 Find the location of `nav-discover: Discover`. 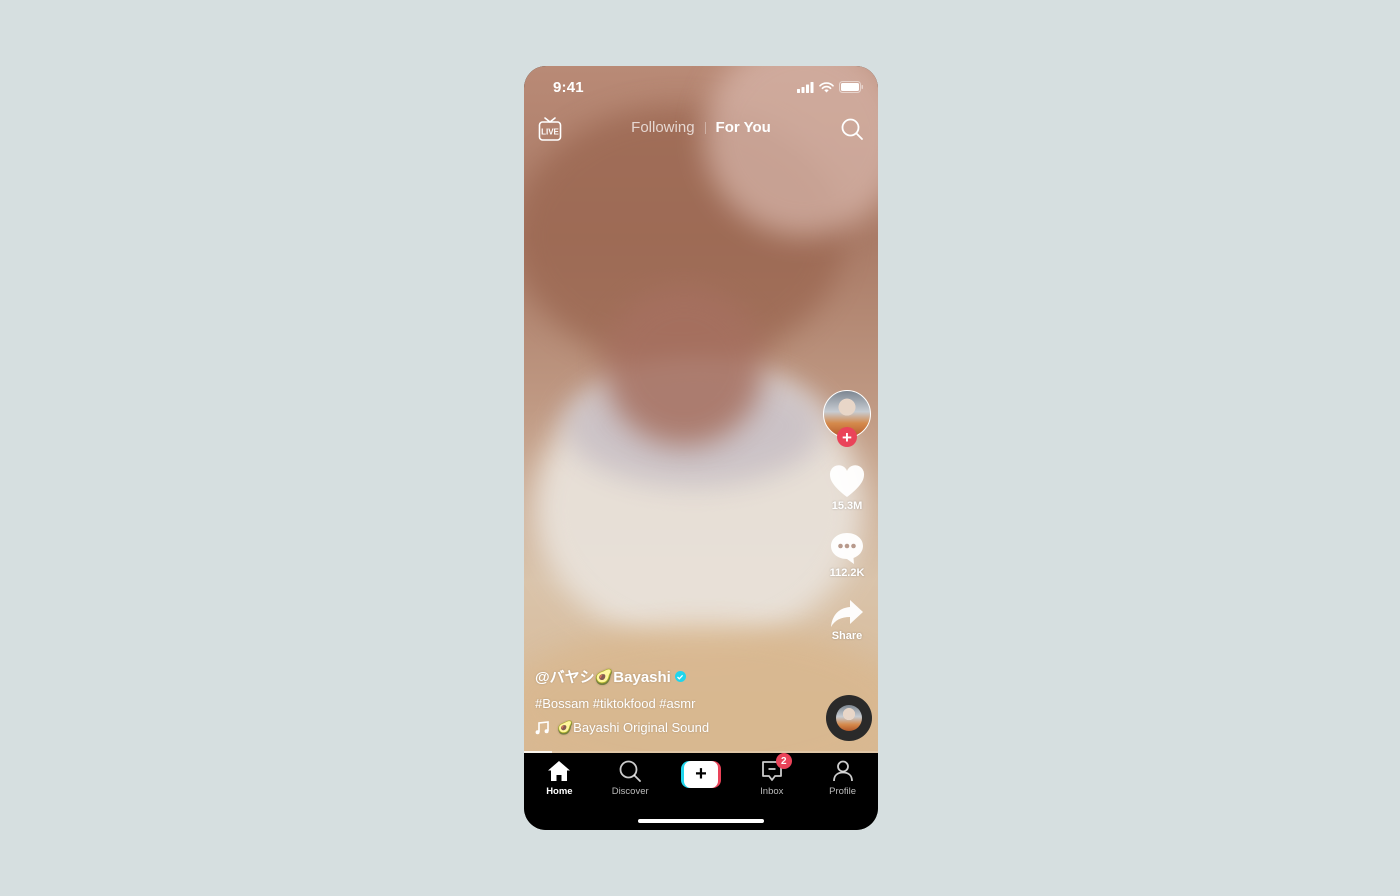

nav-discover: Discover is located at coordinates (630, 778).